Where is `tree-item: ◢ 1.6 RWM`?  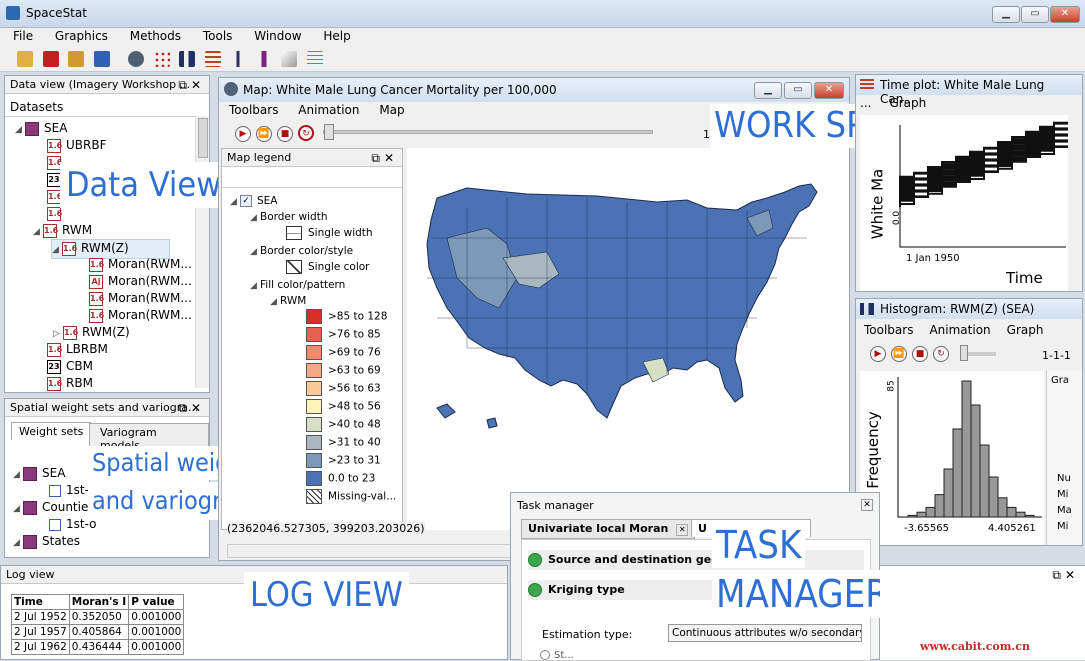
tree-item: ◢ 1.6 RWM is located at coordinates (62, 231).